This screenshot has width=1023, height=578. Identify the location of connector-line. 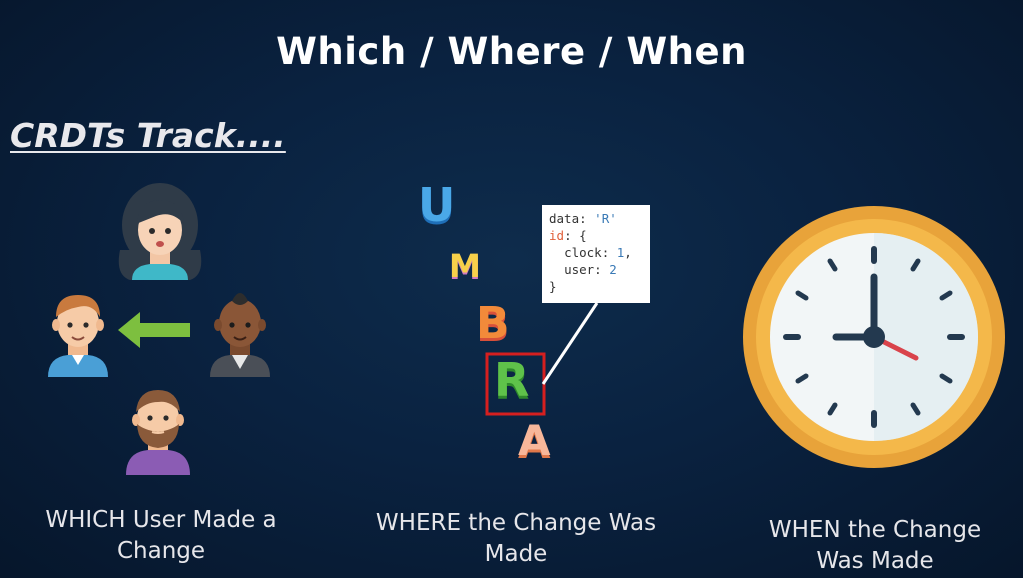
(570, 343).